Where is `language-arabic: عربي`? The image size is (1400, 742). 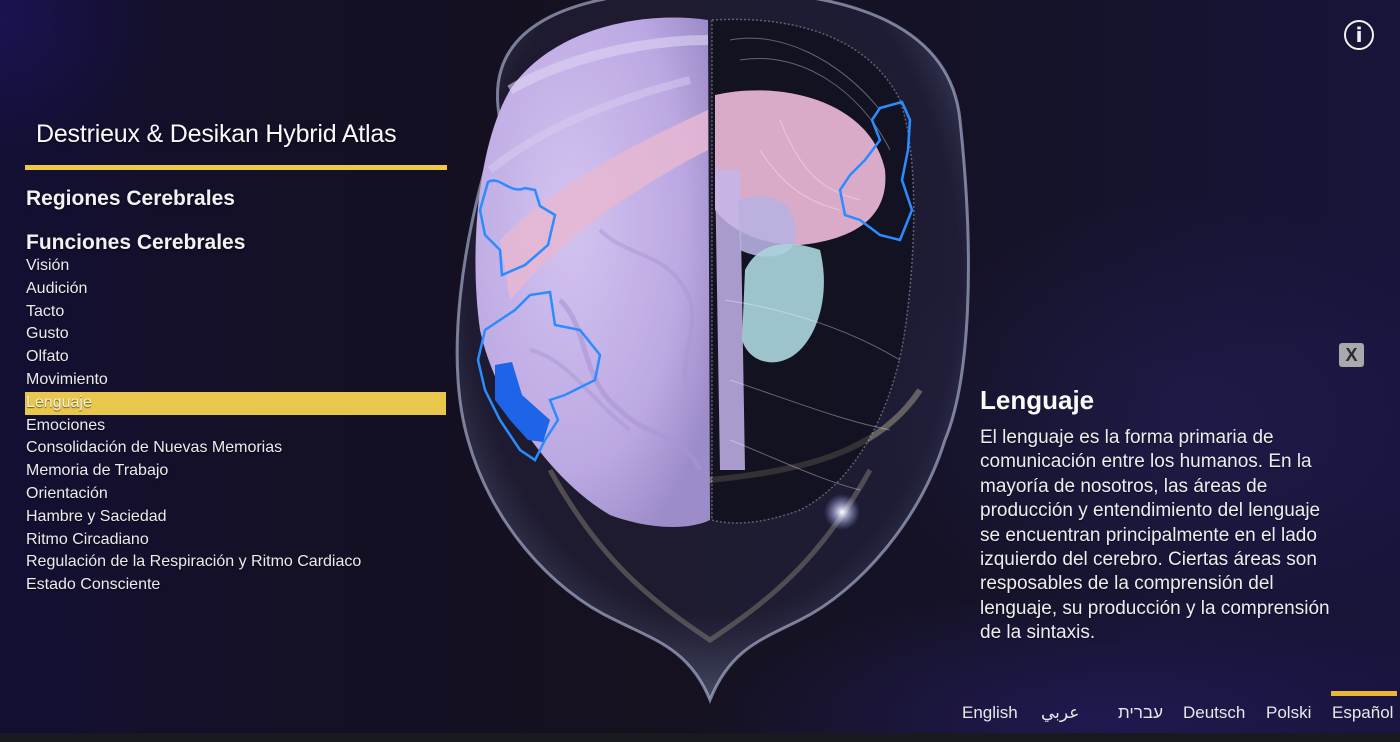 language-arabic: عربي is located at coordinates (1060, 713).